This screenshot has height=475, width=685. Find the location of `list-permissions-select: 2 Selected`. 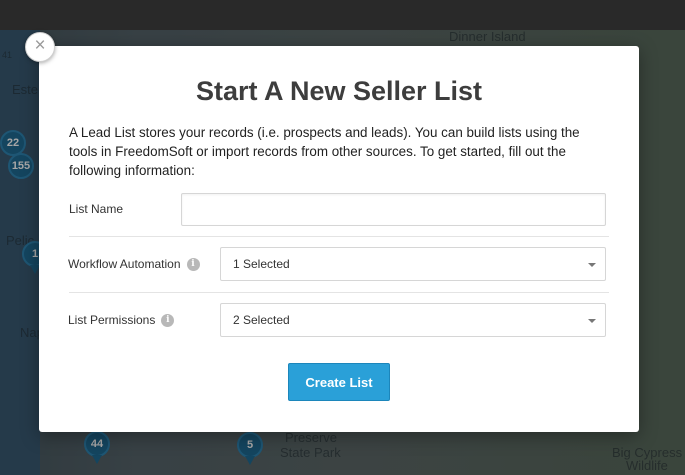

list-permissions-select: 2 Selected is located at coordinates (413, 320).